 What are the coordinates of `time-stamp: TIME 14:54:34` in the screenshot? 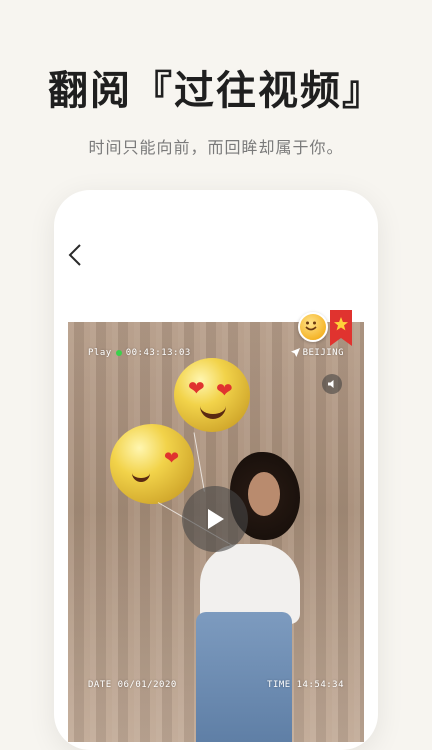 It's located at (305, 685).